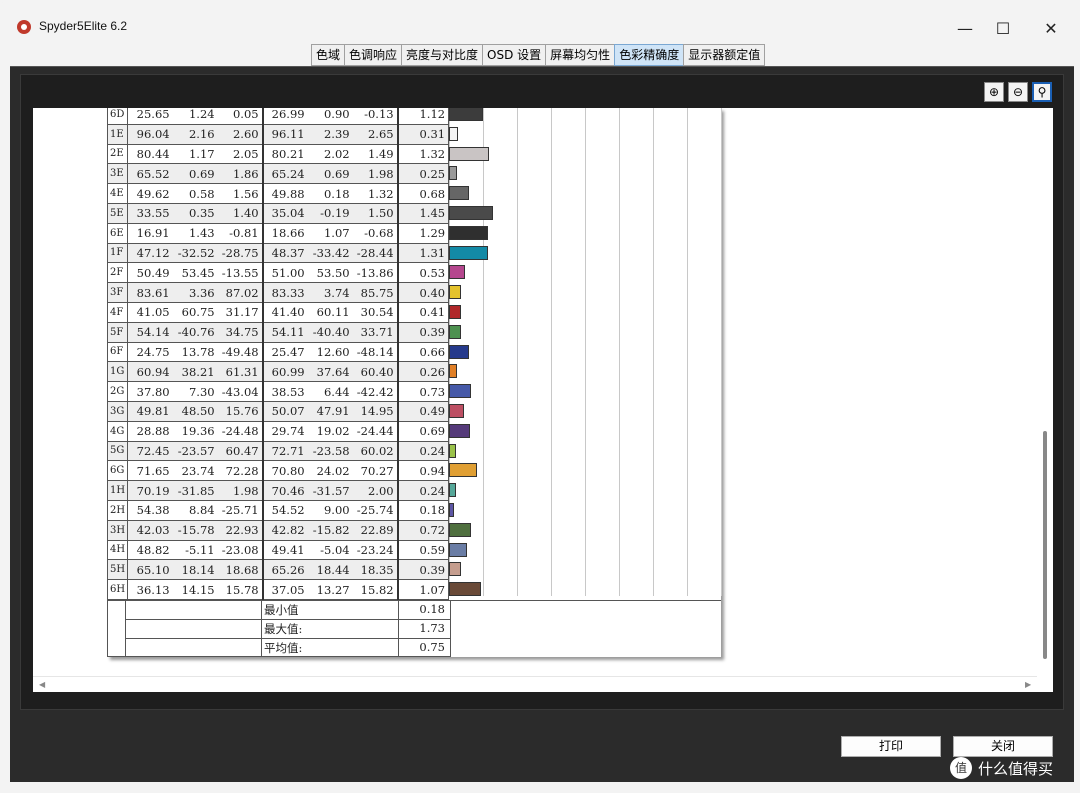 The height and width of the screenshot is (793, 1080). Describe the element at coordinates (117, 411) in the screenshot. I see `patch-id: 3G` at that location.